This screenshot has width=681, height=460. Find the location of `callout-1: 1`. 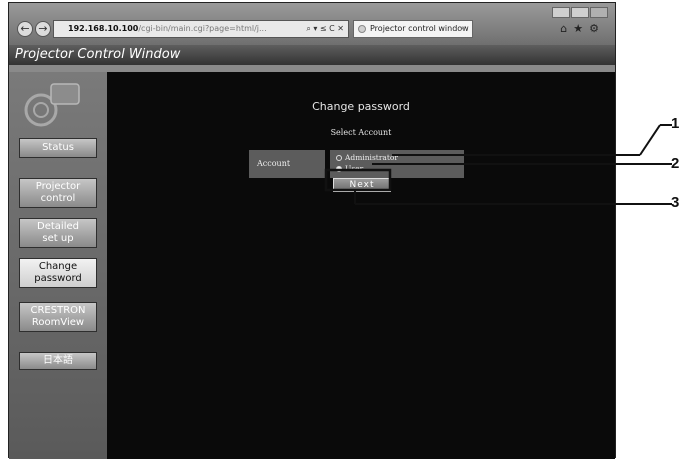

callout-1: 1 is located at coordinates (675, 123).